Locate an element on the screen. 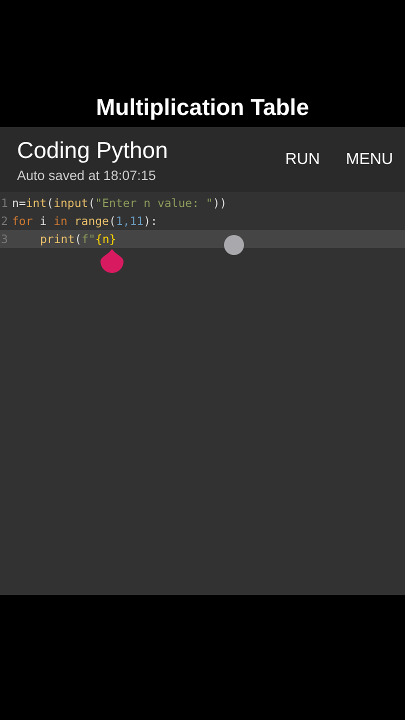 This screenshot has height=720, width=405. line-number: 1 is located at coordinates (4, 203).